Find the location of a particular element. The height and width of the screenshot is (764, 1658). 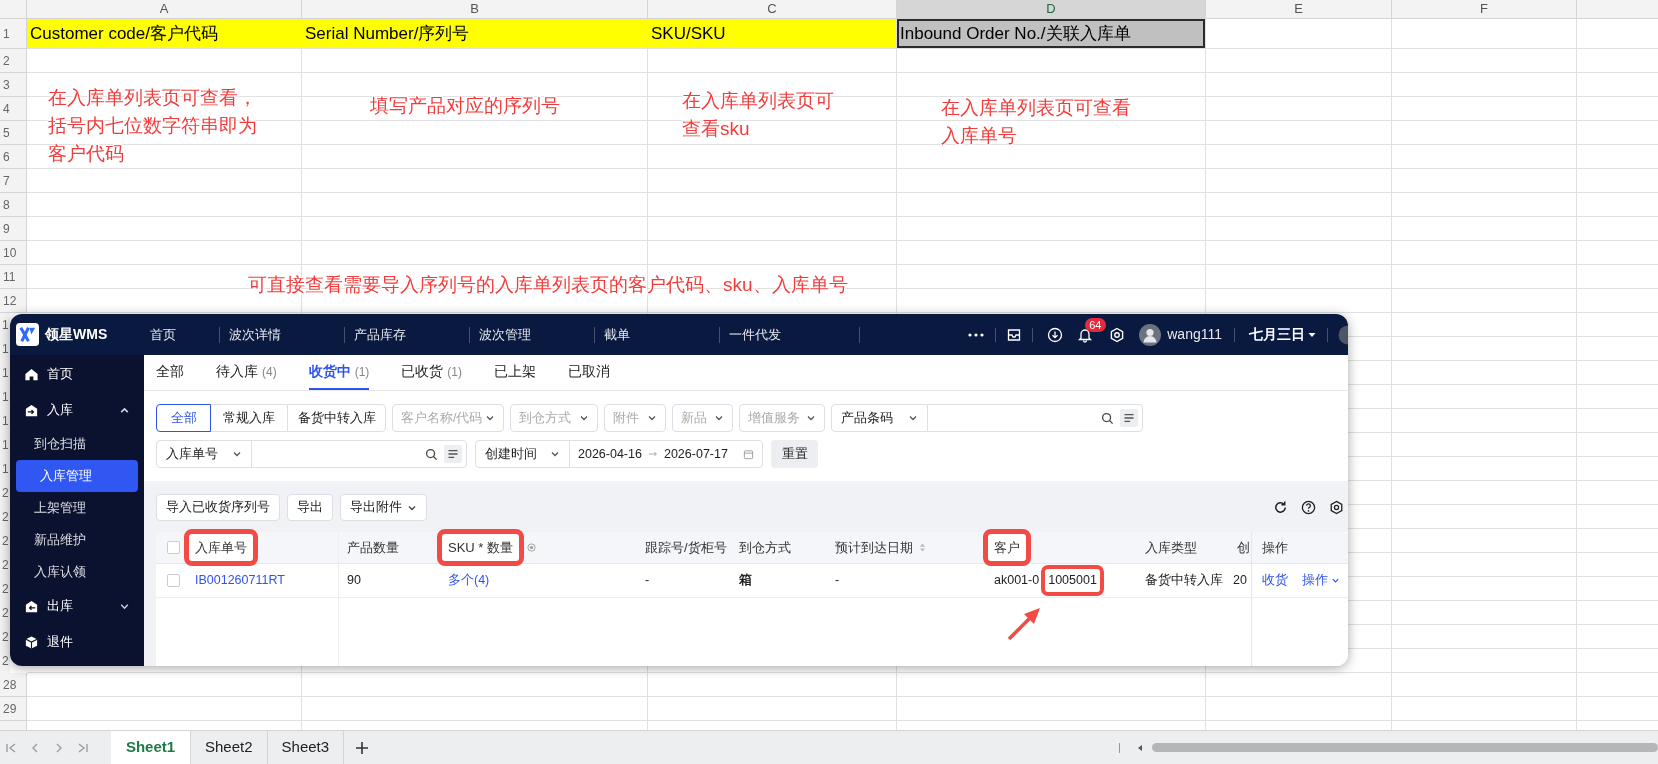

nav-link: 一件代发 is located at coordinates (789, 334).